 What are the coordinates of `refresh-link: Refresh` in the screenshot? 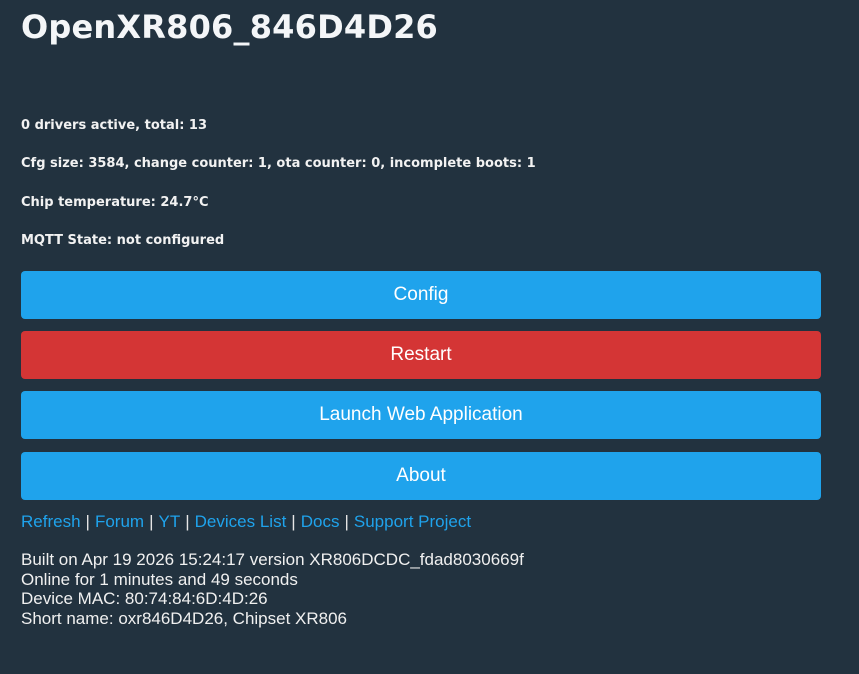 It's located at (51, 521).